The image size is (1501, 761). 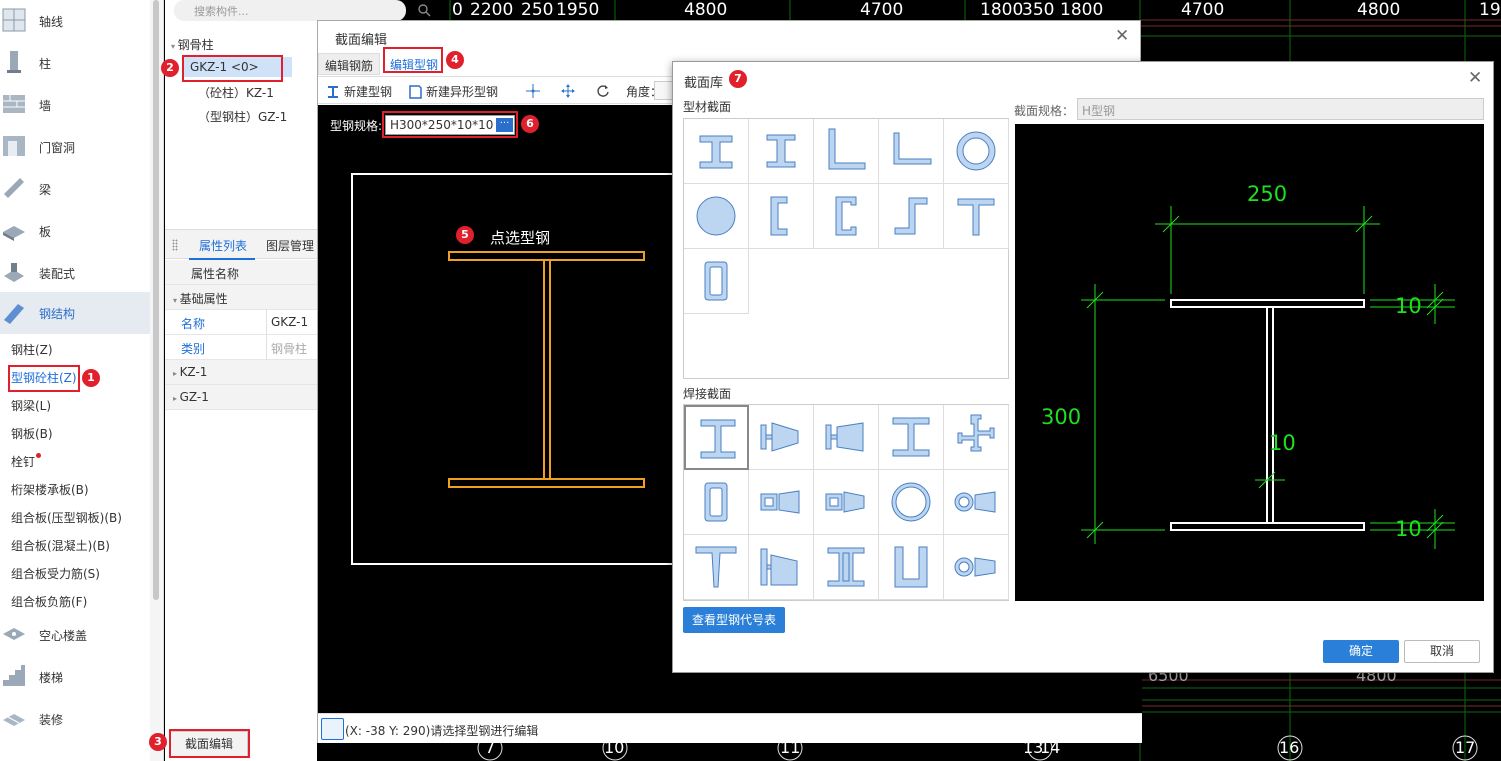 What do you see at coordinates (75, 677) in the screenshot?
I see `nav-stairs: 楼梯` at bounding box center [75, 677].